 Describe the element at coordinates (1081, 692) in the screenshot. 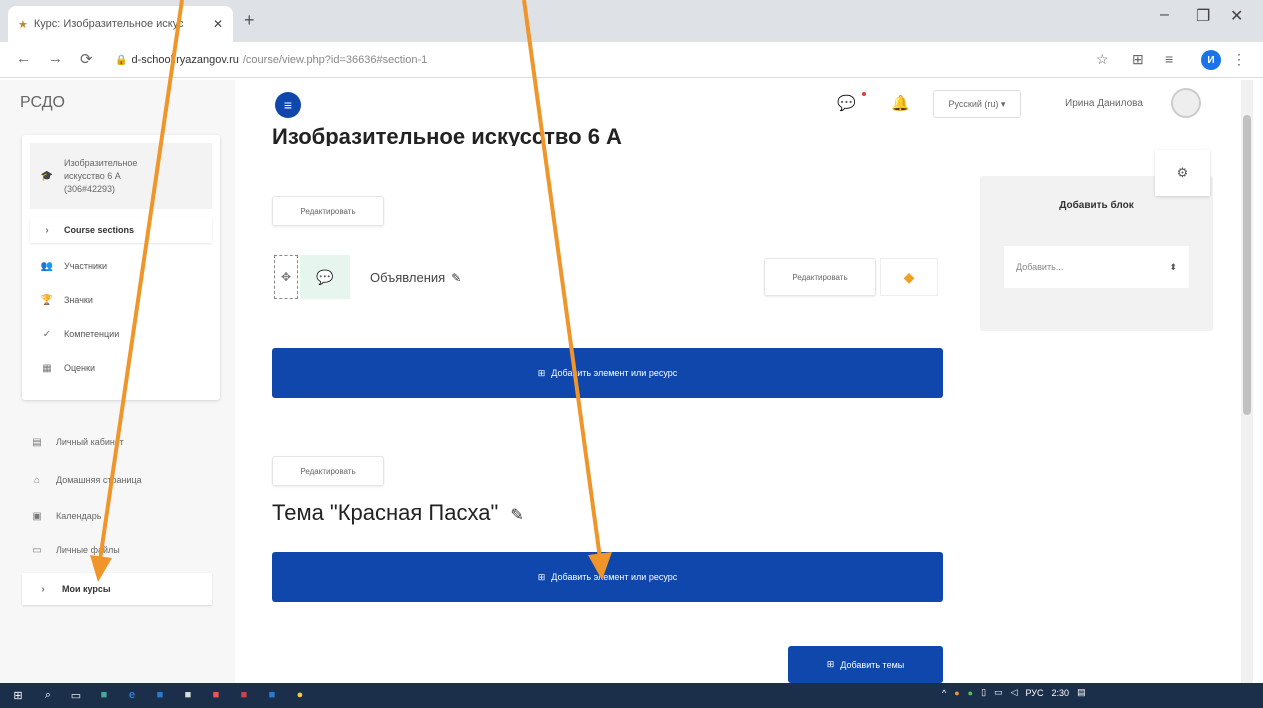

I see `notifications-icon: ▤` at that location.